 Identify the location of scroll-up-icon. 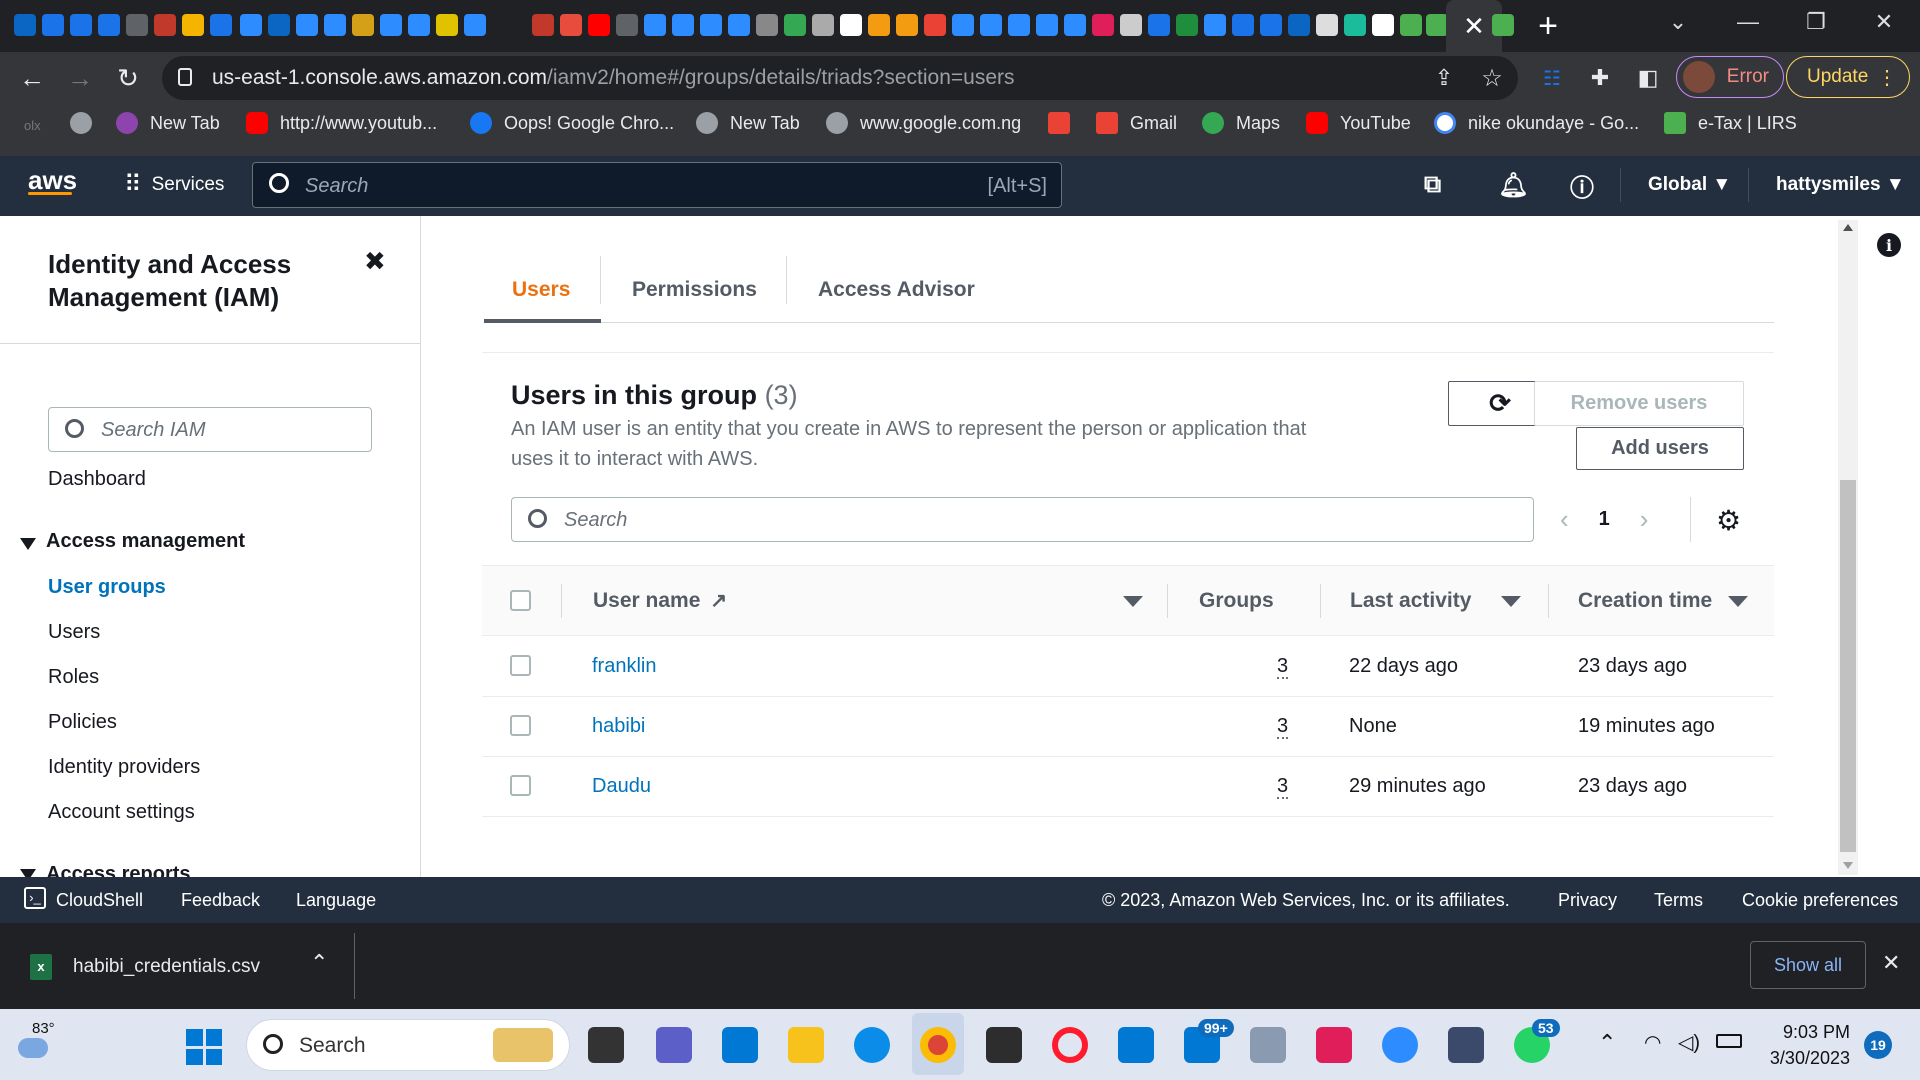
(1848, 227).